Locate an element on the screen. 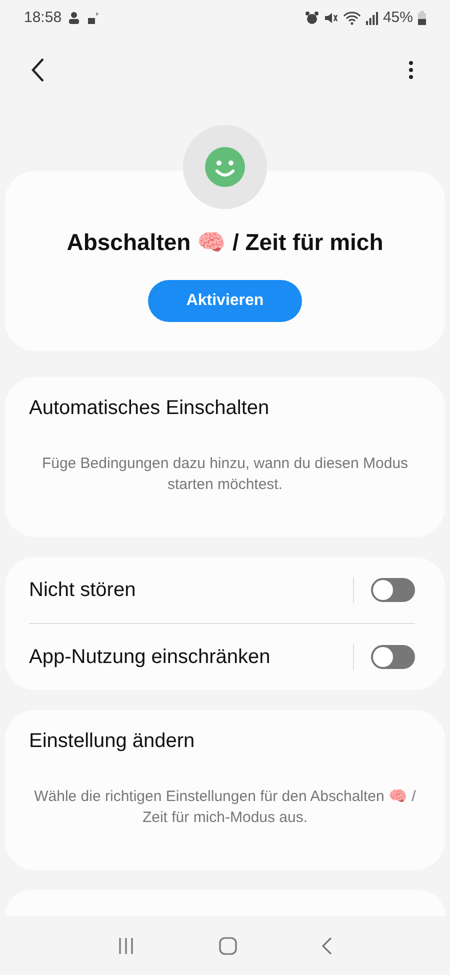 The image size is (450, 975). settings-hint: Wähle die richtigen Einstellungen für den Abschalten 🧠 / Zeit für mich-Modus aus. is located at coordinates (225, 807).